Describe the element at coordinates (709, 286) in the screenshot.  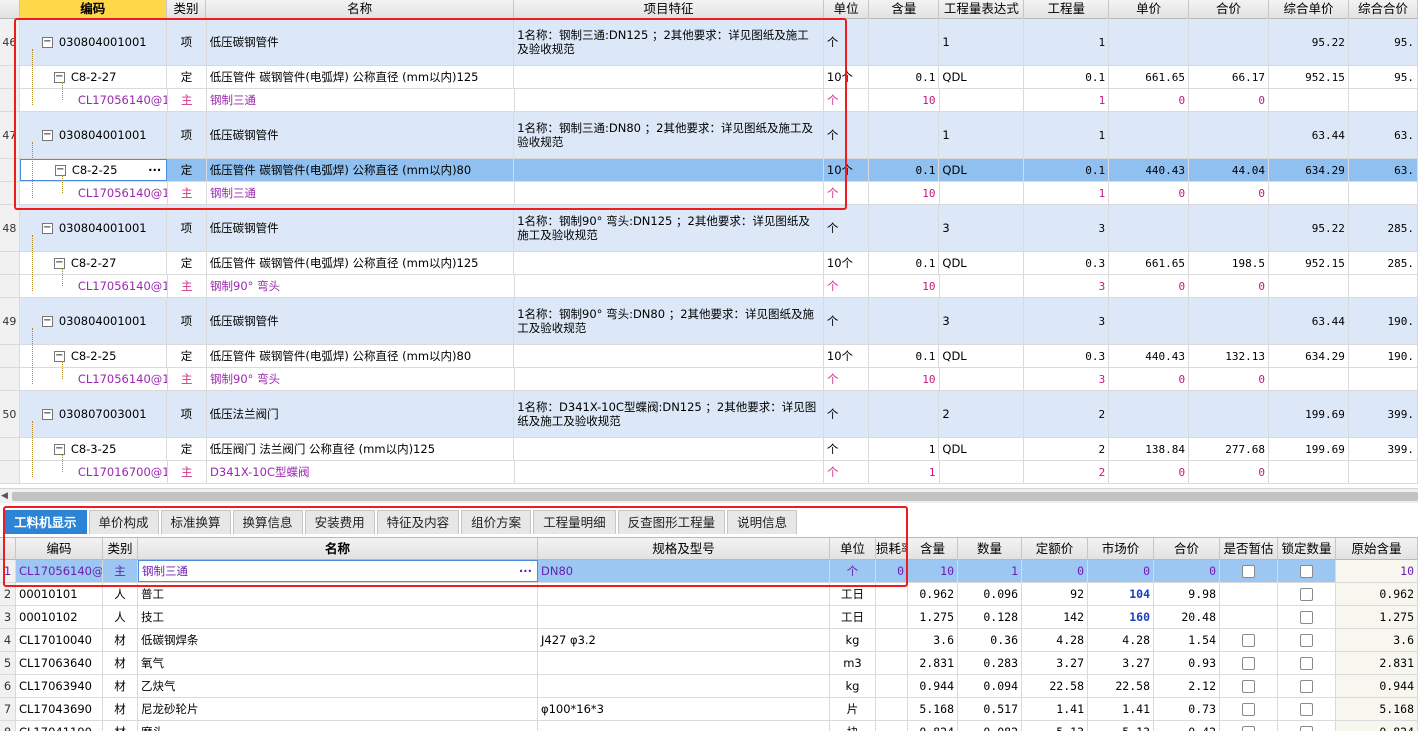
I see `bill-row-main: CL17056140@11 主钢制90° 弯头个 10 3 0 0` at that location.